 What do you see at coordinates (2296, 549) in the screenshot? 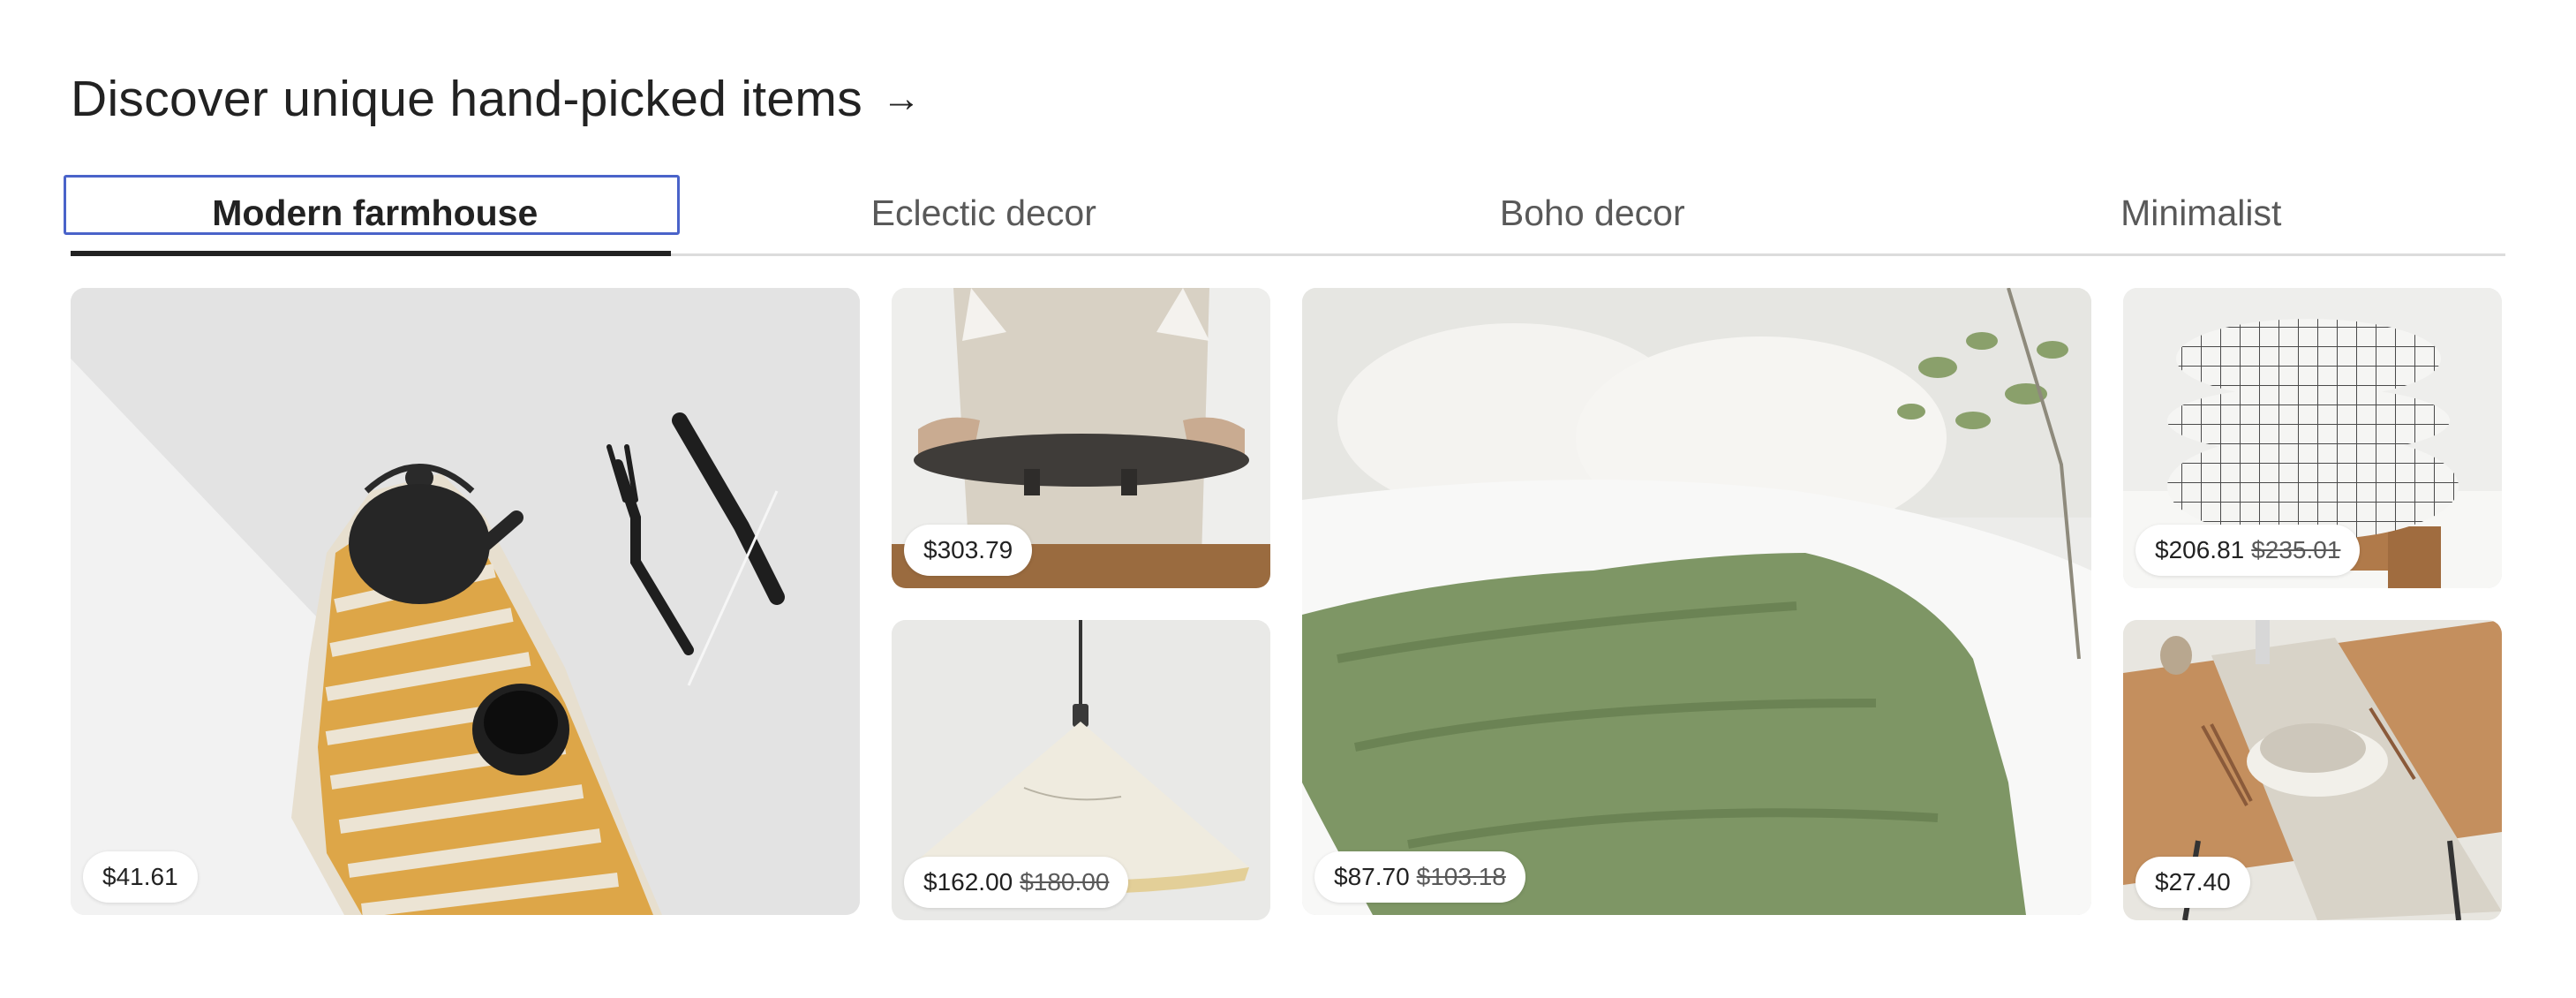
I see `original-price: $235.01` at bounding box center [2296, 549].